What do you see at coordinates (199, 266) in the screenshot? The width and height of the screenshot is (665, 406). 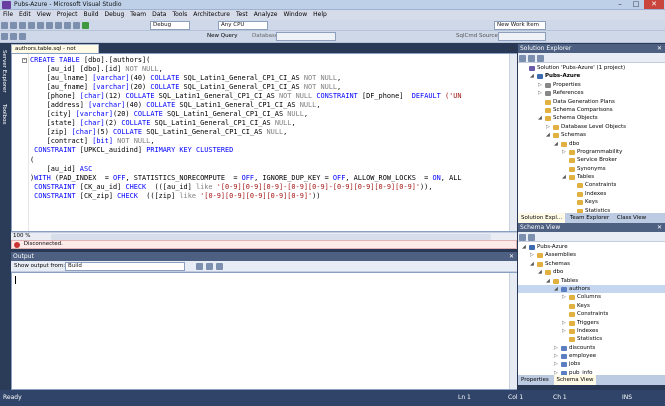 I see `find-message-icon` at bounding box center [199, 266].